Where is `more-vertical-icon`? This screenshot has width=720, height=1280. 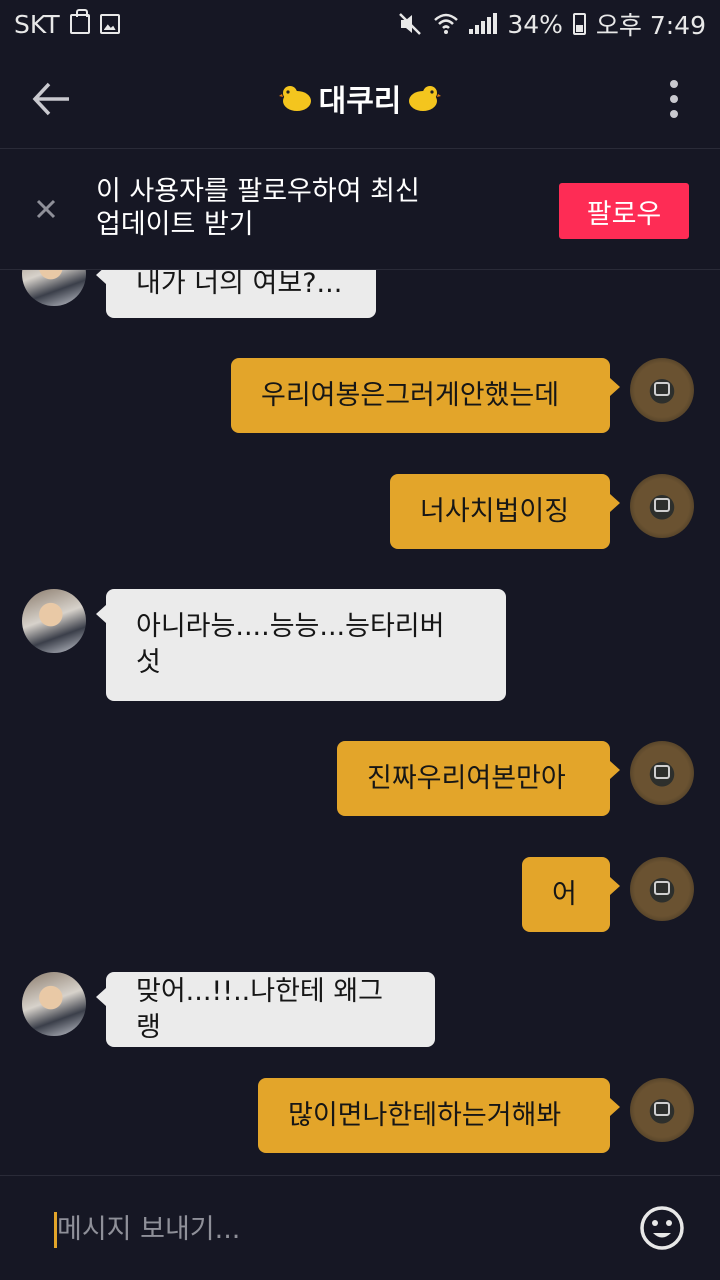 more-vertical-icon is located at coordinates (674, 99).